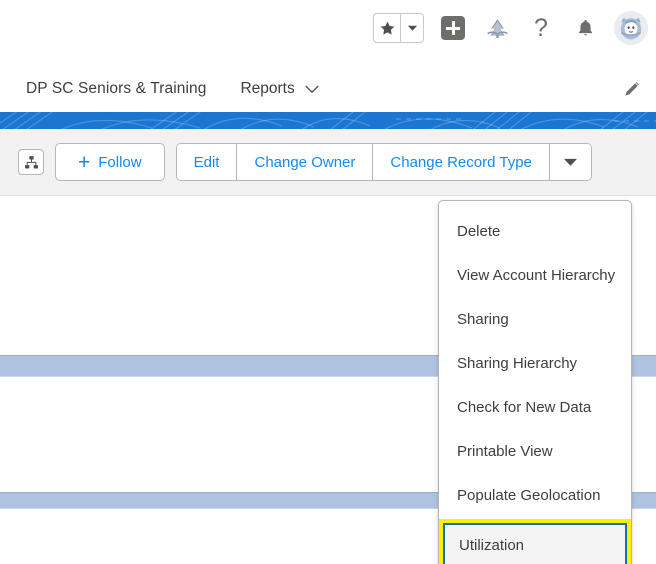  I want to click on edit-button-label: Edit, so click(206, 162).